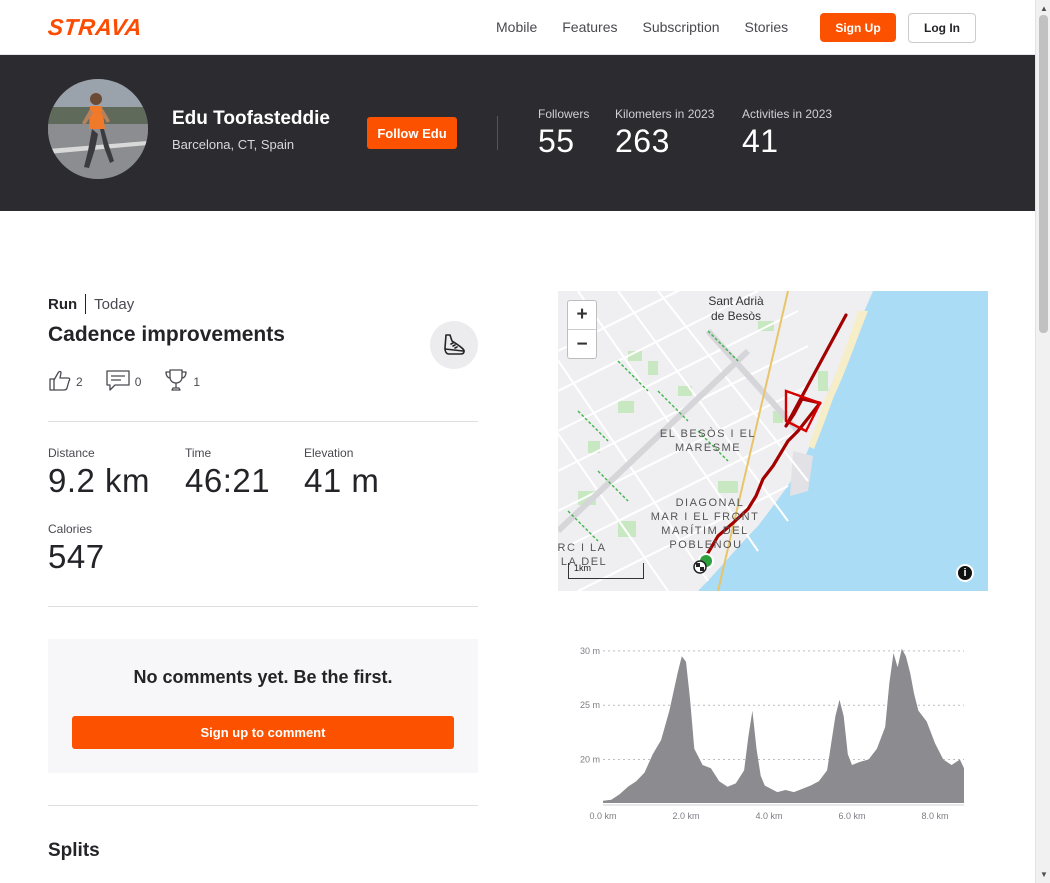 This screenshot has height=883, width=1050. What do you see at coordinates (198, 453) in the screenshot?
I see `metric-label: Time` at bounding box center [198, 453].